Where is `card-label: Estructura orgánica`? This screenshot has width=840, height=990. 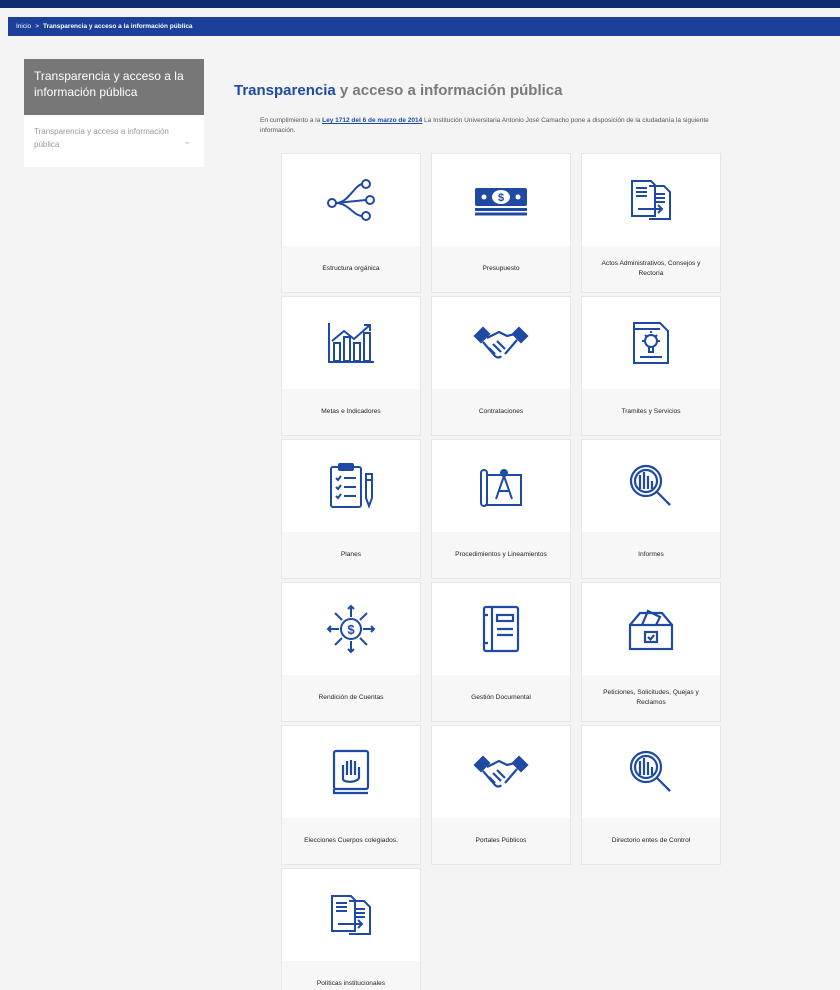 card-label: Estructura orgánica is located at coordinates (351, 269).